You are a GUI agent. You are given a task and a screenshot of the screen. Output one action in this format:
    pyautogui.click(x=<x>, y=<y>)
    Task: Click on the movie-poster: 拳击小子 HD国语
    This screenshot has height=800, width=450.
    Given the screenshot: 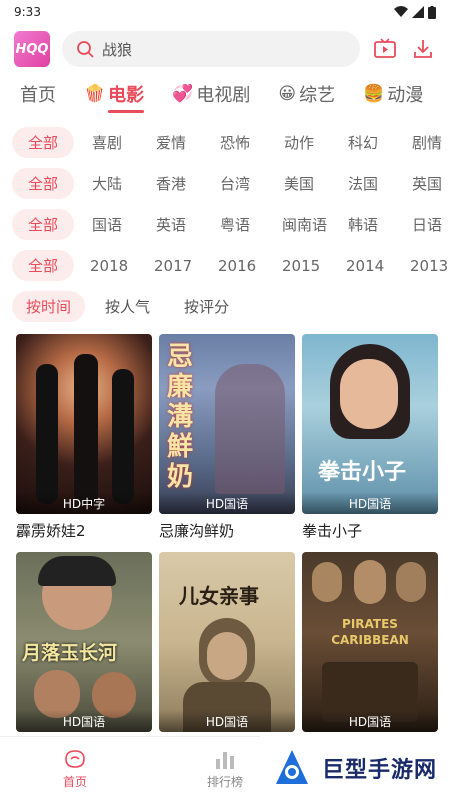 What is the action you would take?
    pyautogui.click(x=370, y=424)
    